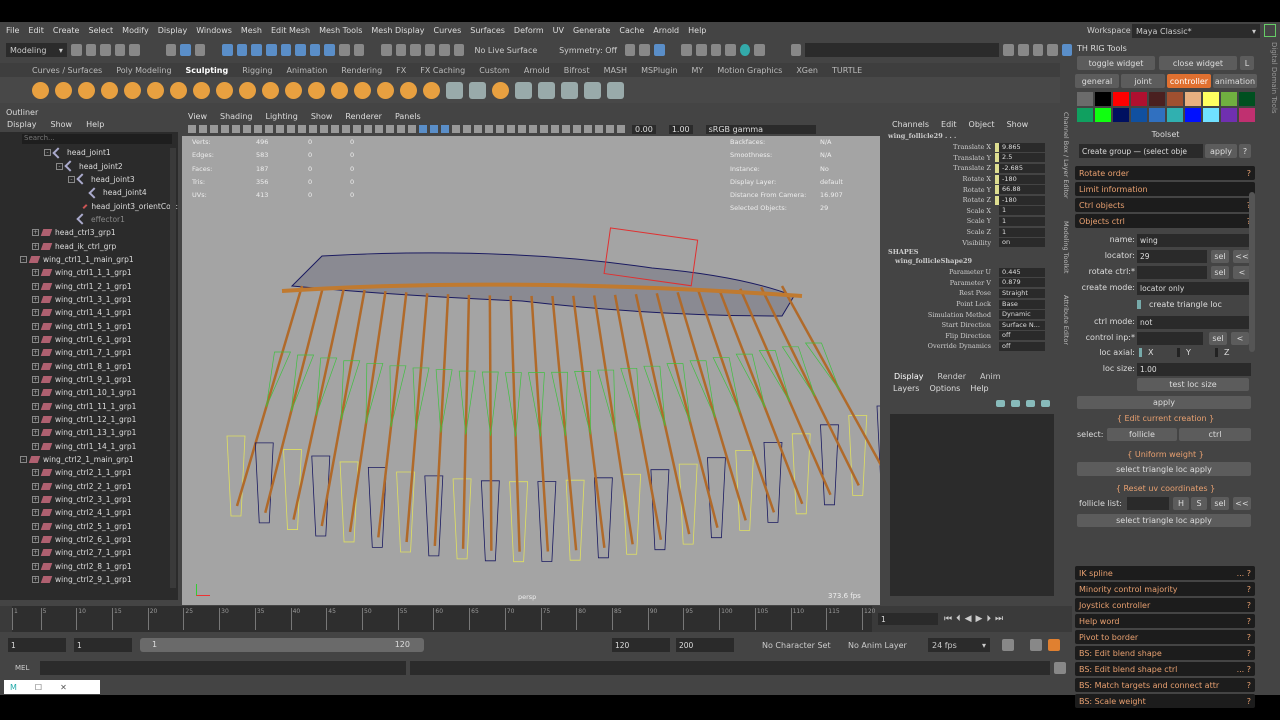 The width and height of the screenshot is (1280, 720). I want to click on section-header: Minority control majority?, so click(1165, 589).